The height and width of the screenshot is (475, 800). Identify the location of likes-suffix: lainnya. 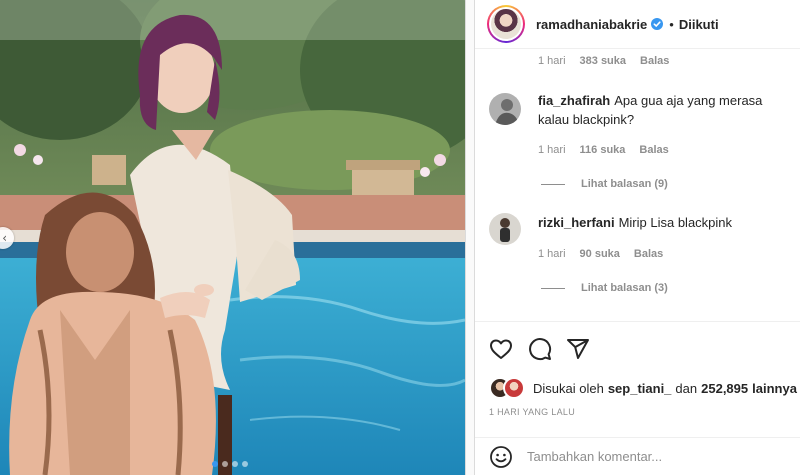
(774, 388).